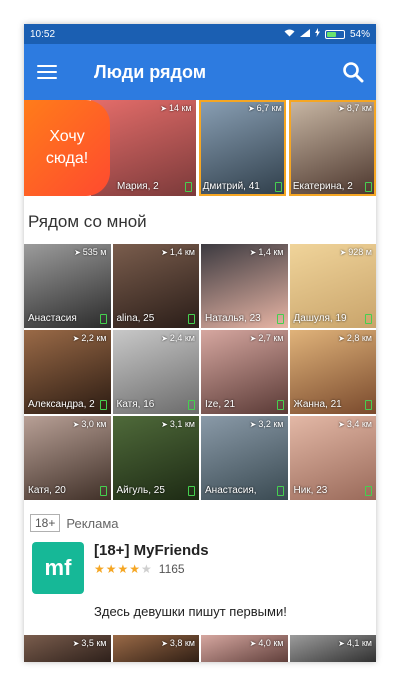 This screenshot has width=400, height=686. Describe the element at coordinates (355, 108) in the screenshot. I see `distance-label: ➤ 8,7 км` at that location.